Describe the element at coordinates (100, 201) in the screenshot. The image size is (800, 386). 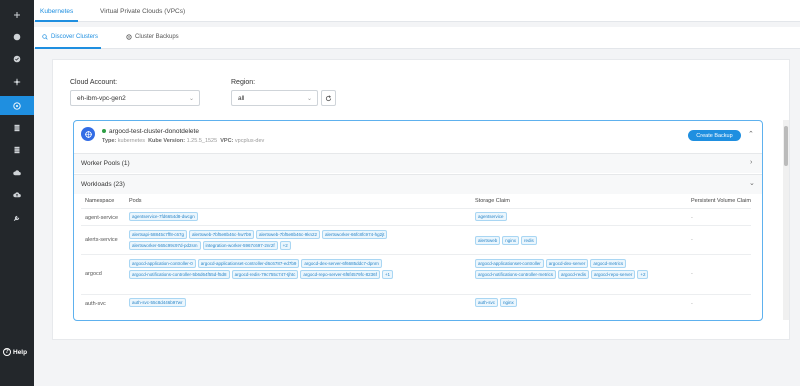
I see `header-namespace: Namespace` at that location.